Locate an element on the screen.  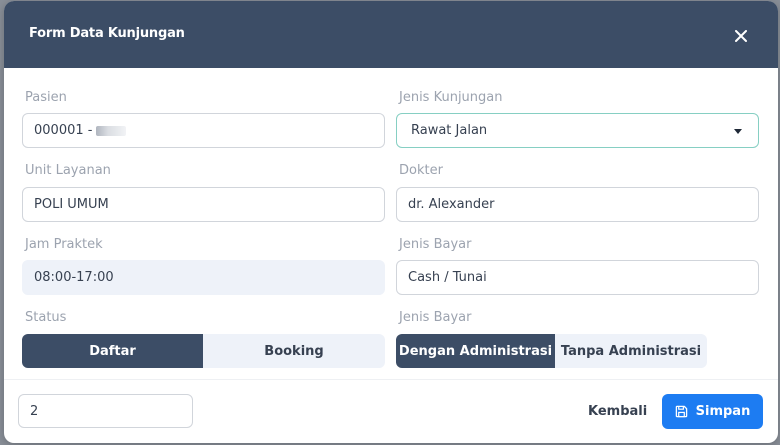
pasien-value: 000001 - is located at coordinates (63, 130).